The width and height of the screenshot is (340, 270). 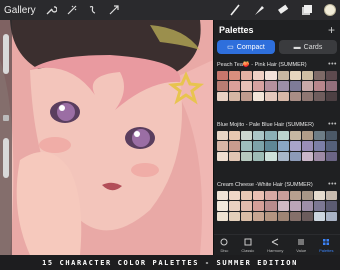 I want to click on wrench-icon, so click(x=51, y=10).